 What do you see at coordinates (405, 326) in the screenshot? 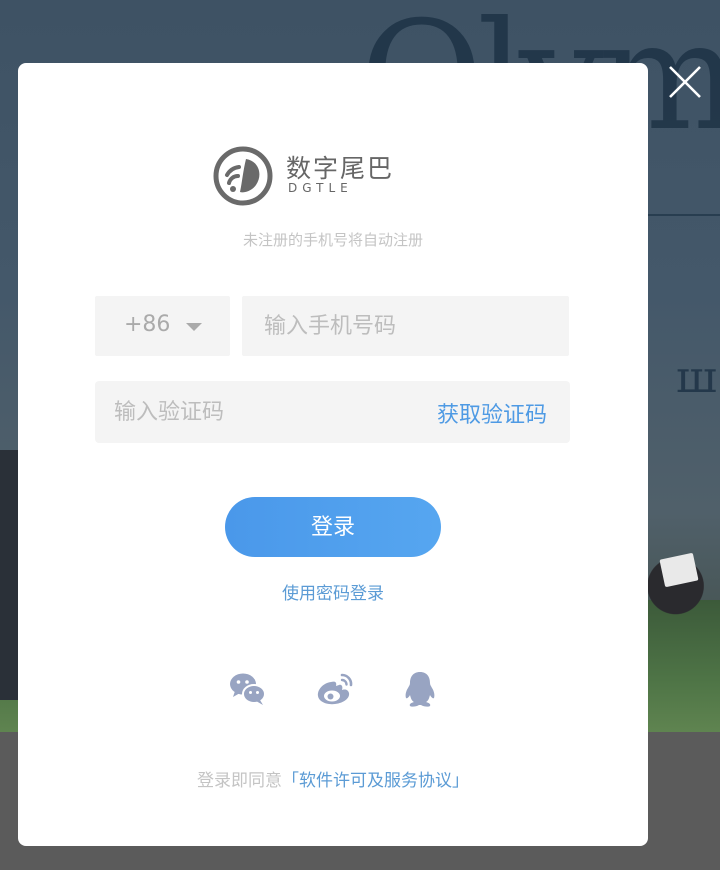
I see `phone-input` at bounding box center [405, 326].